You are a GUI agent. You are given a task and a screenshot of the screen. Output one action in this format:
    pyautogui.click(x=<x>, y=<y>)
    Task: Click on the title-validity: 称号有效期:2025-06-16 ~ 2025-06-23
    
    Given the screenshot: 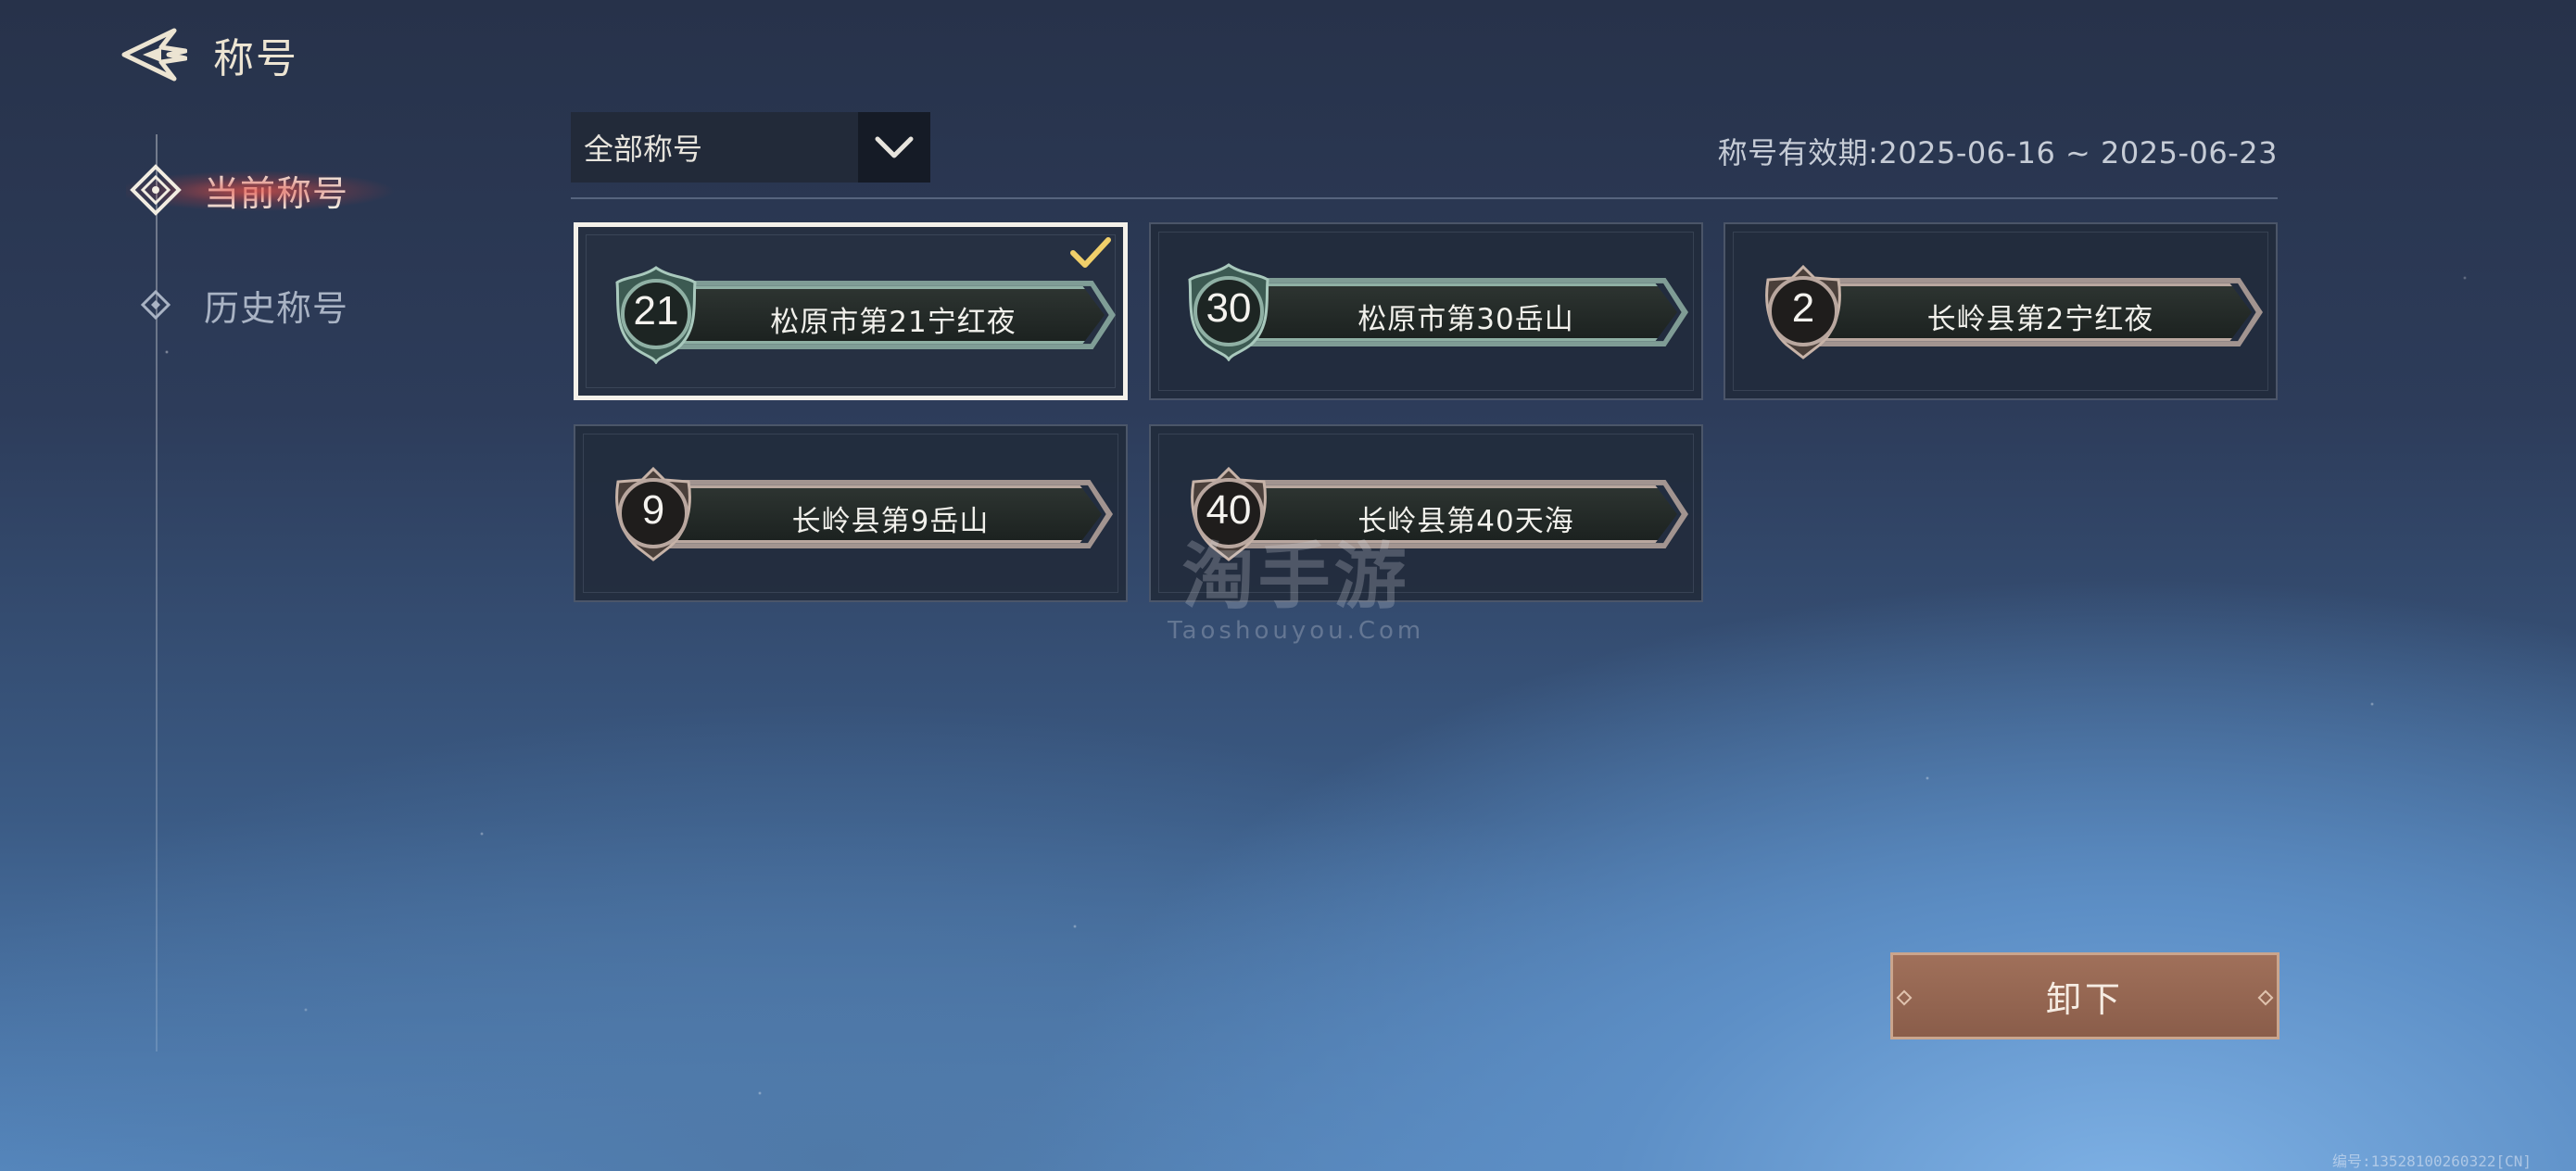 What is the action you would take?
    pyautogui.click(x=1998, y=151)
    